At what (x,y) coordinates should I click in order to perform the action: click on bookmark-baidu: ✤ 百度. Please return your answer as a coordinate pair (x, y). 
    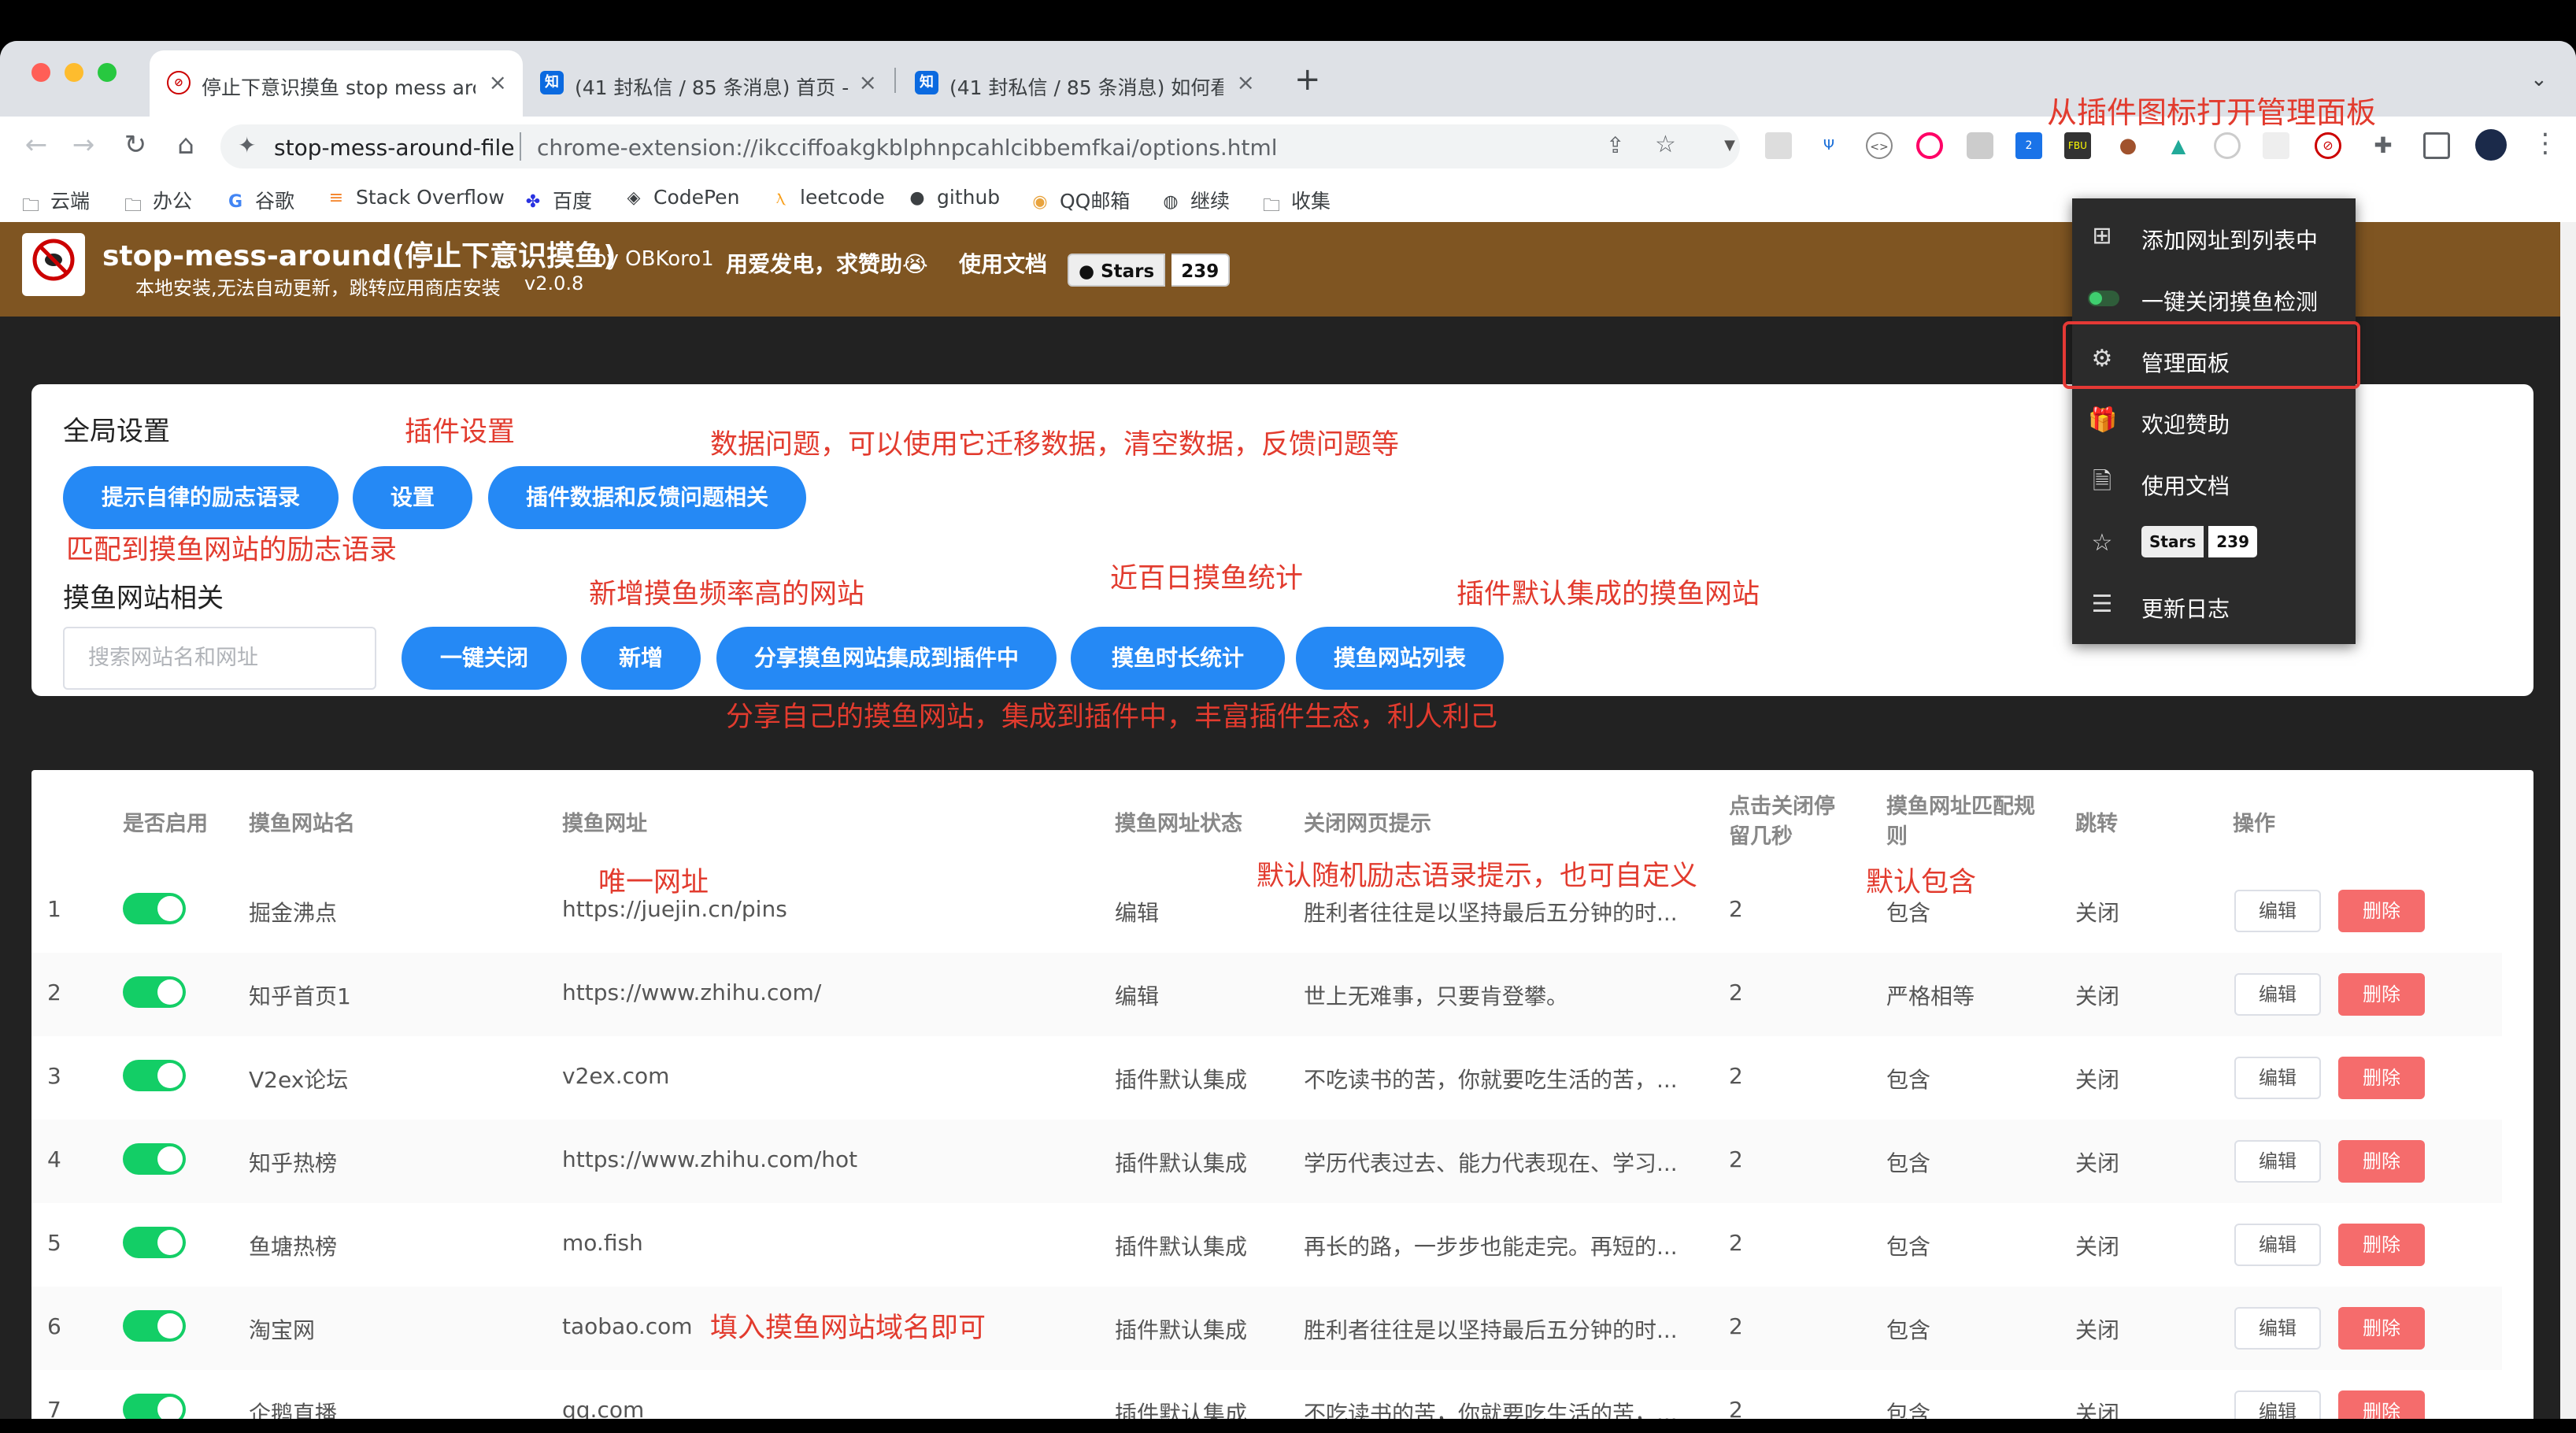
    Looking at the image, I should click on (556, 200).